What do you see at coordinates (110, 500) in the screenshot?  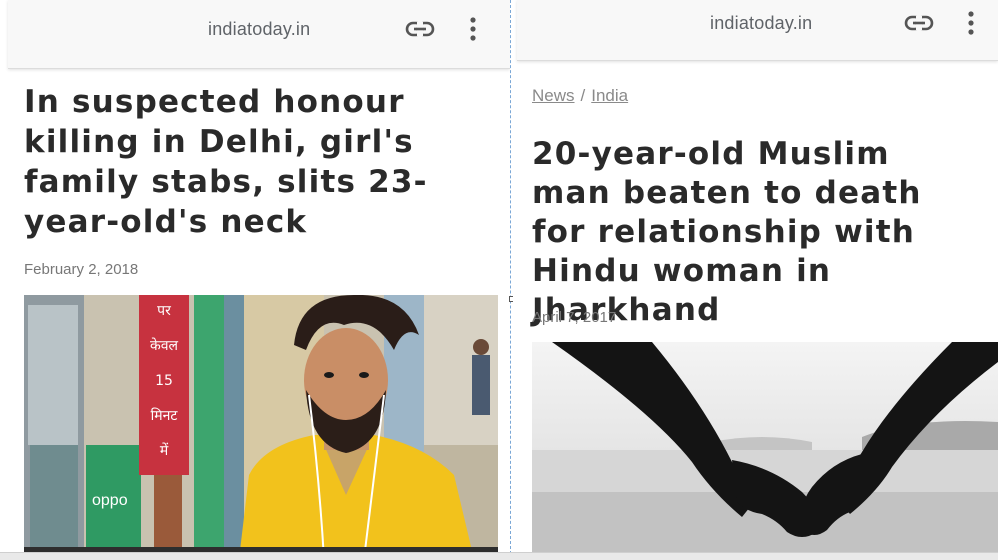 I see `oppo-logo-text: oppo` at bounding box center [110, 500].